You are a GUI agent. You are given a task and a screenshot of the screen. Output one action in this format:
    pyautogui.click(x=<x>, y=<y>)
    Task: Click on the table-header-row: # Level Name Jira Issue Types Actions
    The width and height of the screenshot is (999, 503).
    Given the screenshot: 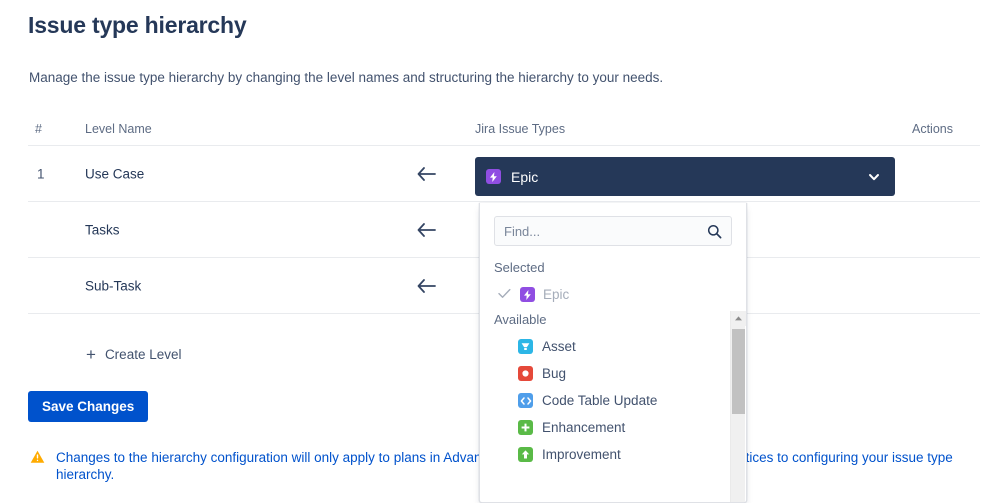 What is the action you would take?
    pyautogui.click(x=504, y=134)
    